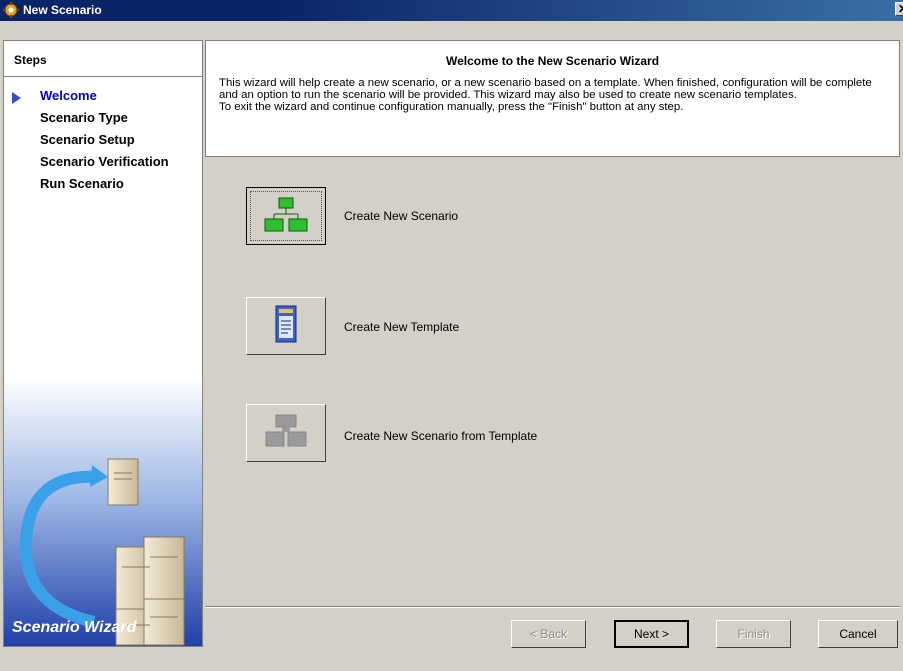 This screenshot has height=671, width=903. I want to click on steps-heading: Steps, so click(30, 60).